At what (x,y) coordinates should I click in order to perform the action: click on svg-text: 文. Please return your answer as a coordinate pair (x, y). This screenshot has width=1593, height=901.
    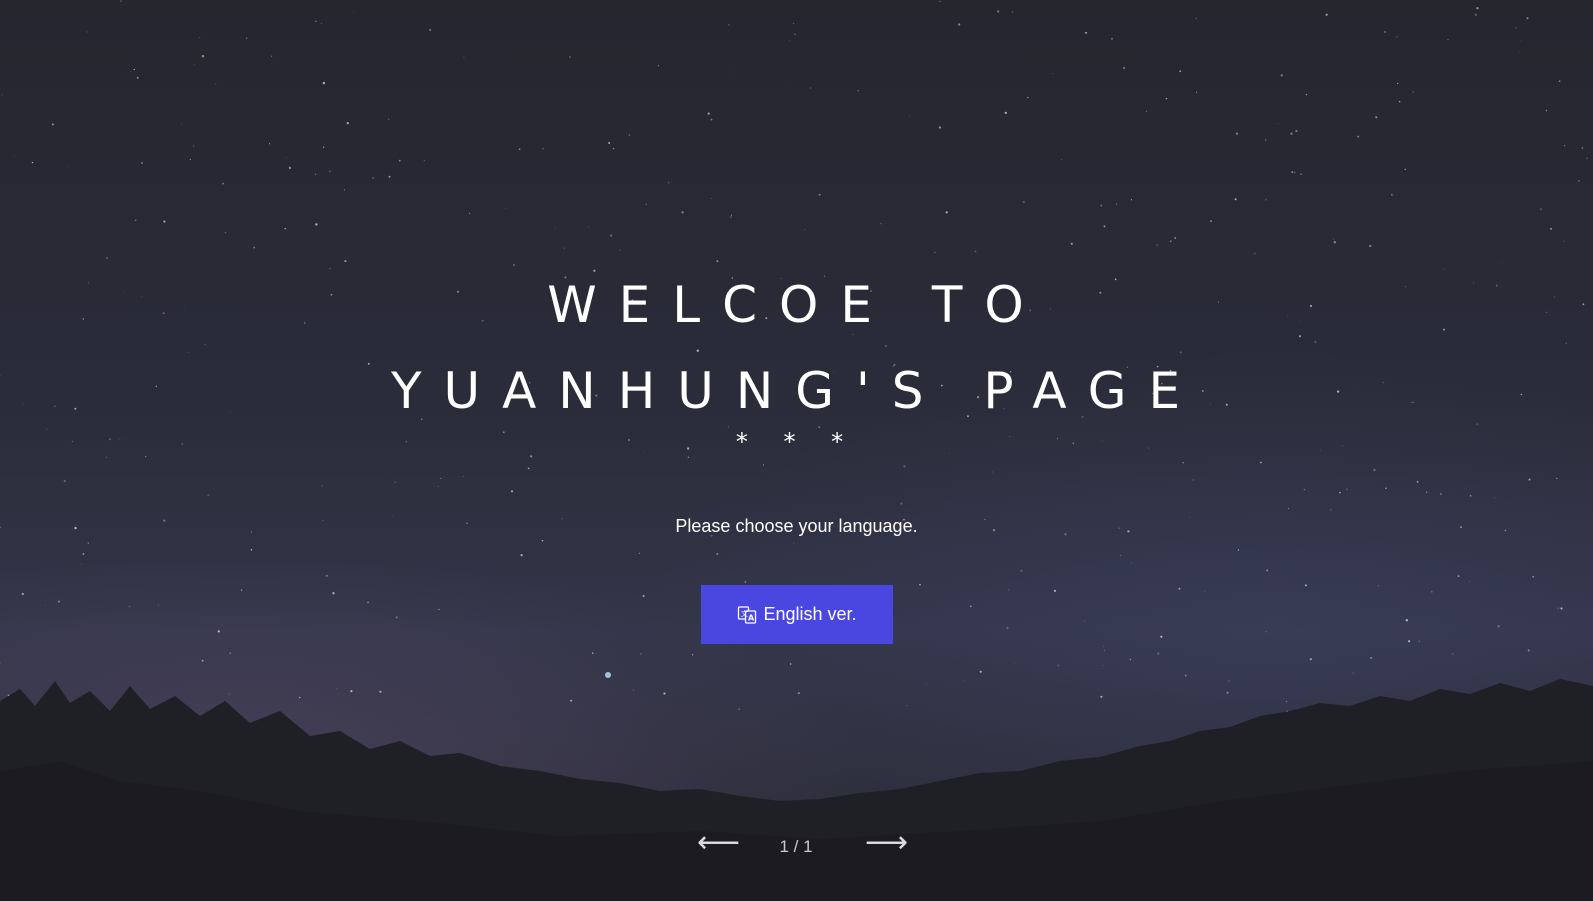
    Looking at the image, I should click on (744, 613).